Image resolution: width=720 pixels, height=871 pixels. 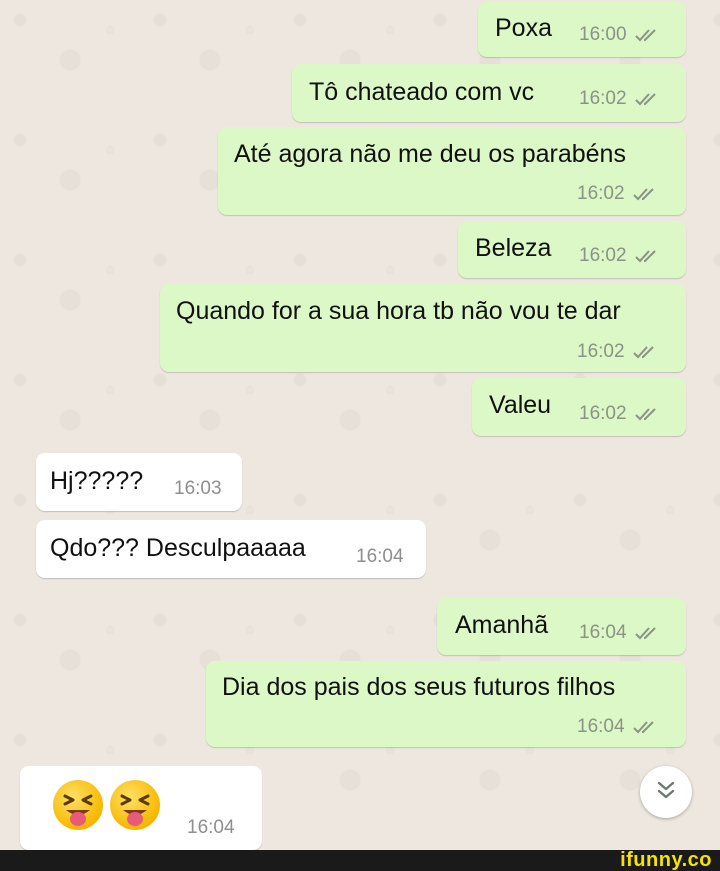 What do you see at coordinates (502, 625) in the screenshot?
I see `message-text: Amanhã` at bounding box center [502, 625].